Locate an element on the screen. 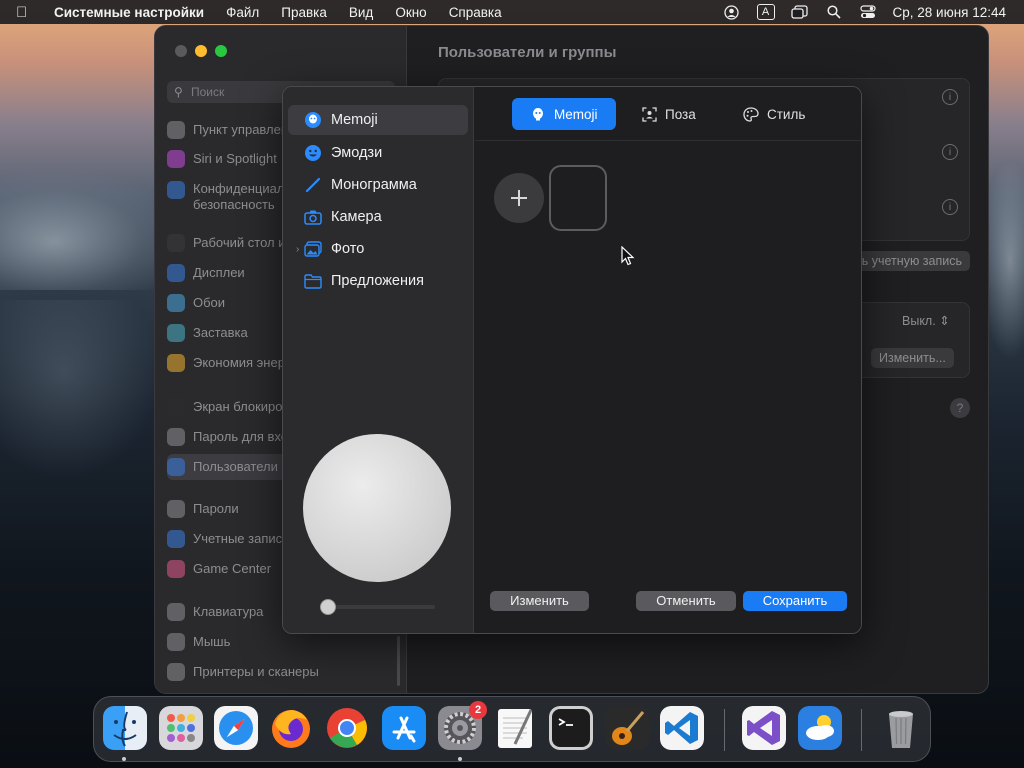 Image resolution: width=1024 pixels, height=768 pixels. dock-firefox is located at coordinates (291, 728).